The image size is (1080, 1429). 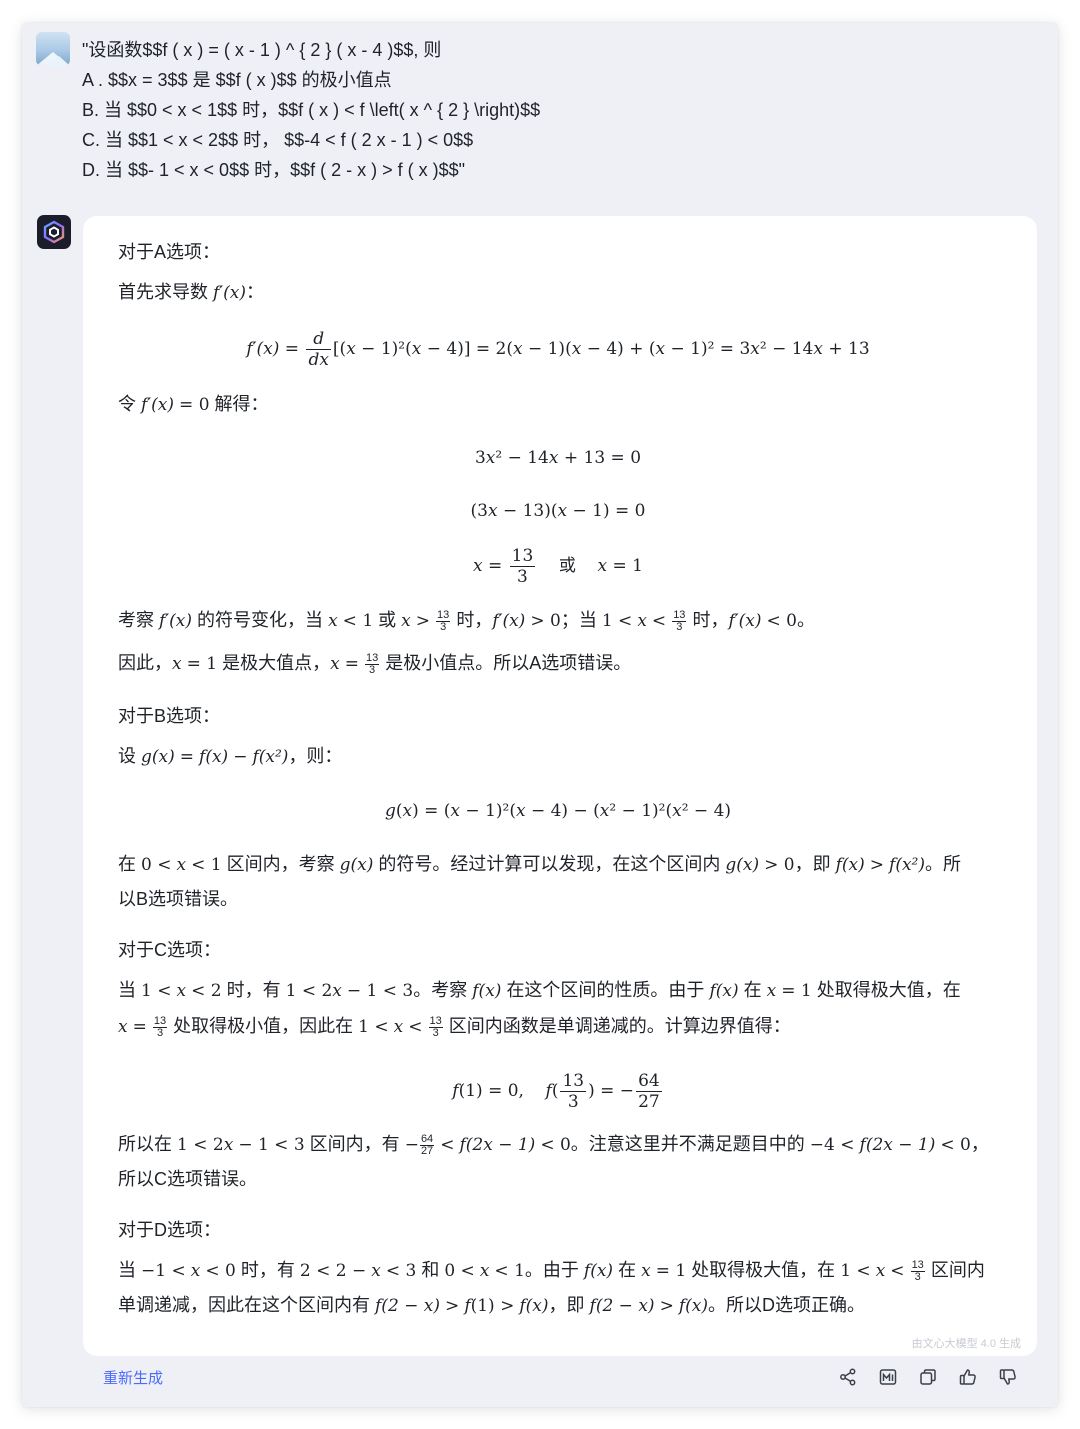 I want to click on thumbs-down-button, so click(x=1008, y=1377).